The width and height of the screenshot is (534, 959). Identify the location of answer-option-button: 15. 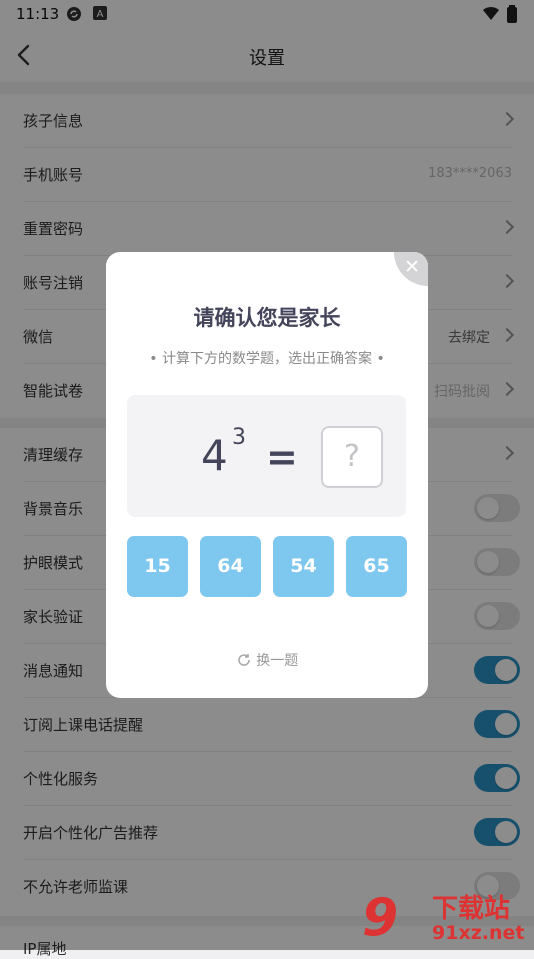
(157, 566).